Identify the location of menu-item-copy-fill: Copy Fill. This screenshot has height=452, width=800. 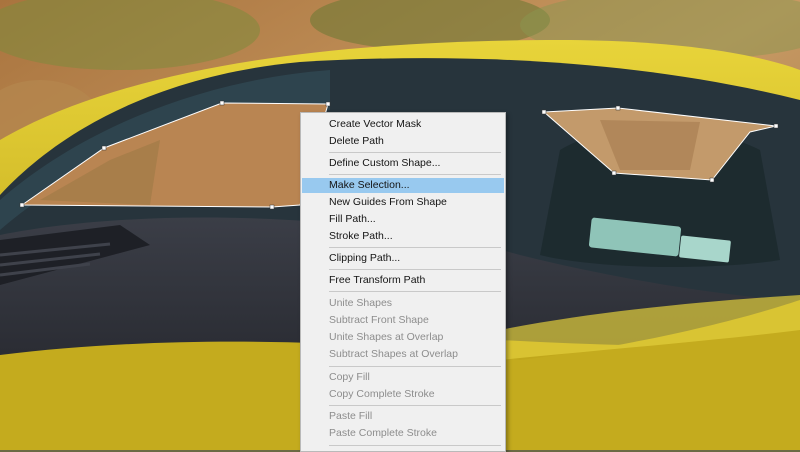
(349, 377).